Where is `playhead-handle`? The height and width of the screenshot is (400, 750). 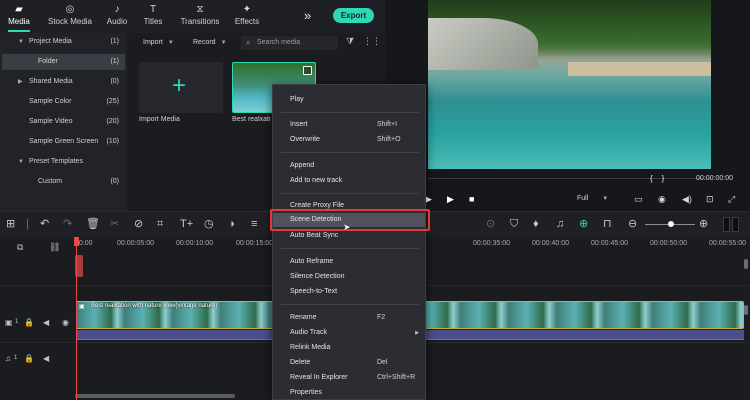
playhead-handle is located at coordinates (76, 241).